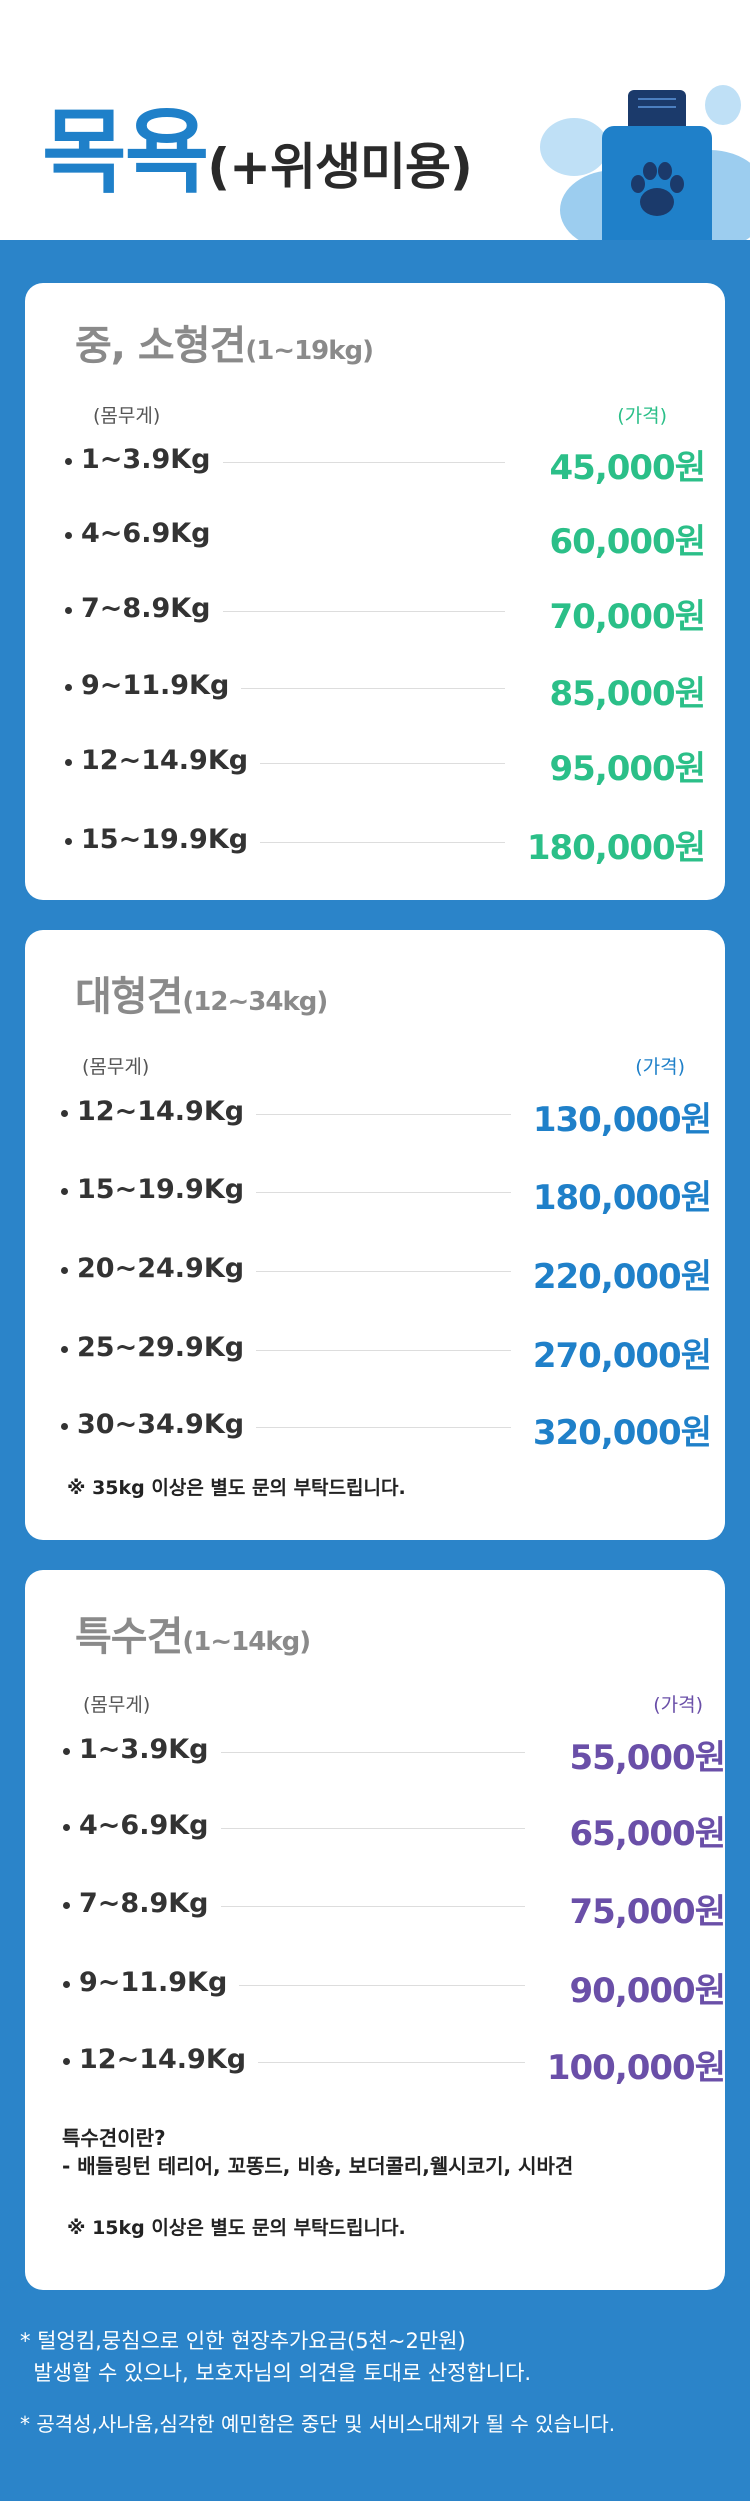 The height and width of the screenshot is (2501, 750). Describe the element at coordinates (309, 351) in the screenshot. I see `card-title-range: (1~19kg)` at that location.